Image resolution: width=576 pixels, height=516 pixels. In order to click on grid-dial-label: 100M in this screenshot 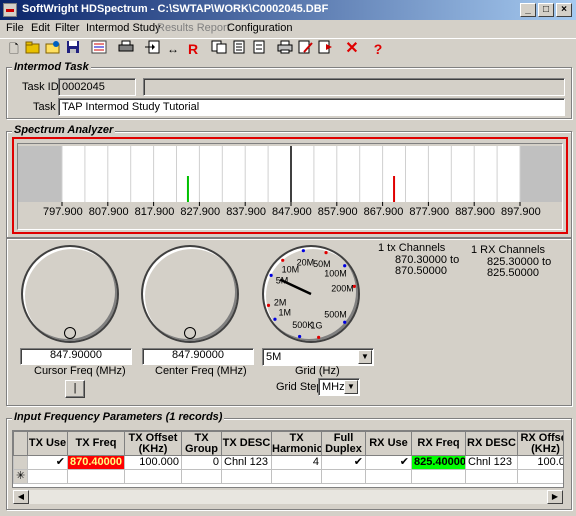, I will do `click(335, 273)`.